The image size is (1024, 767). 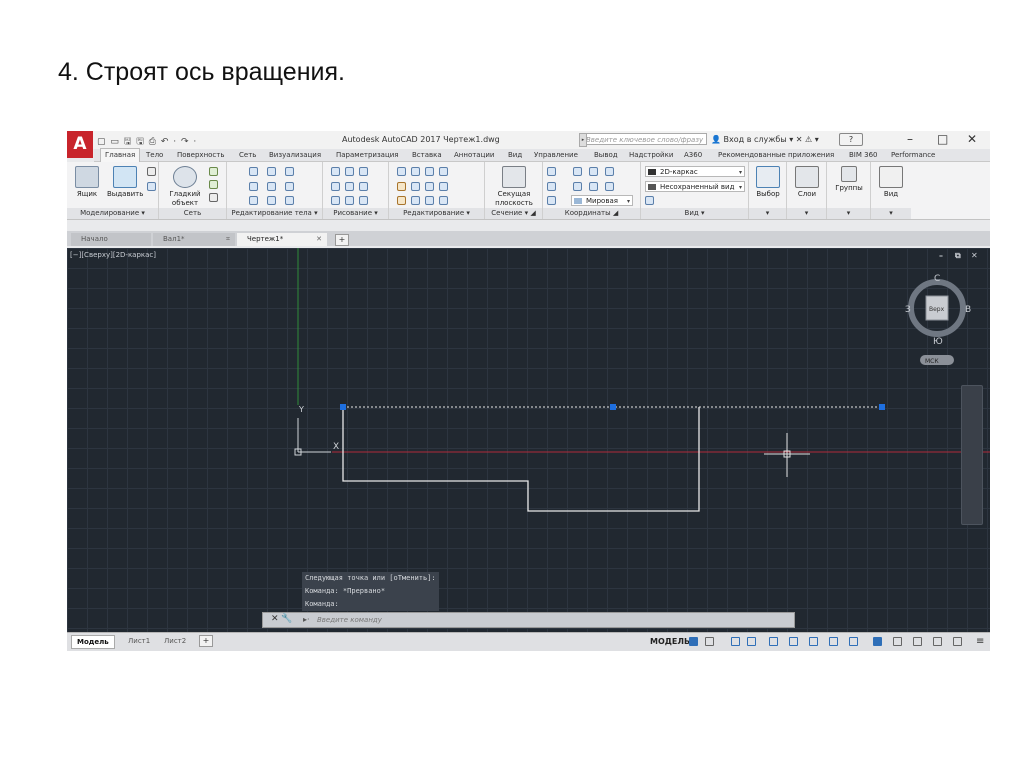 I want to click on panel-groups-label: ▾, so click(x=848, y=213).